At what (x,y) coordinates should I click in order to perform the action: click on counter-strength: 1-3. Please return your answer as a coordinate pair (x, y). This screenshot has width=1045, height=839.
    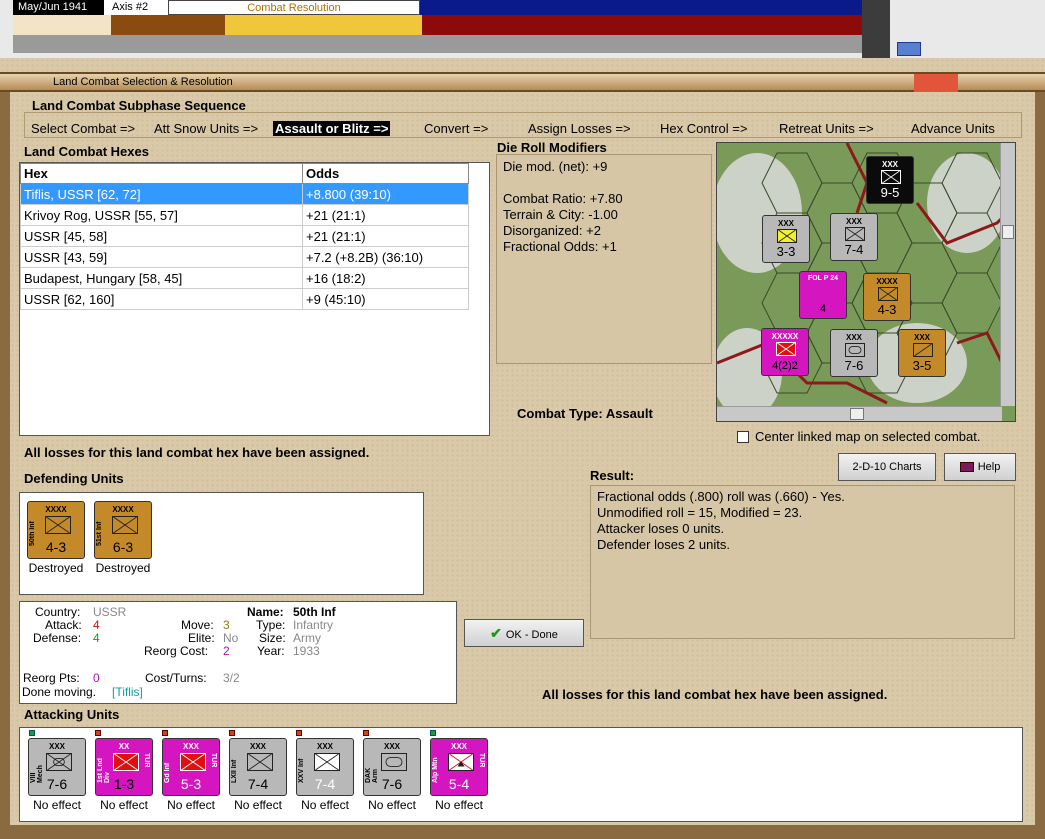
    Looking at the image, I should click on (124, 784).